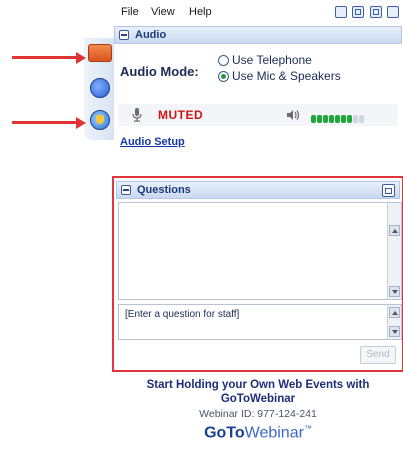  Describe the element at coordinates (272, 60) in the screenshot. I see `use-telephone-label: Use Telephone` at that location.